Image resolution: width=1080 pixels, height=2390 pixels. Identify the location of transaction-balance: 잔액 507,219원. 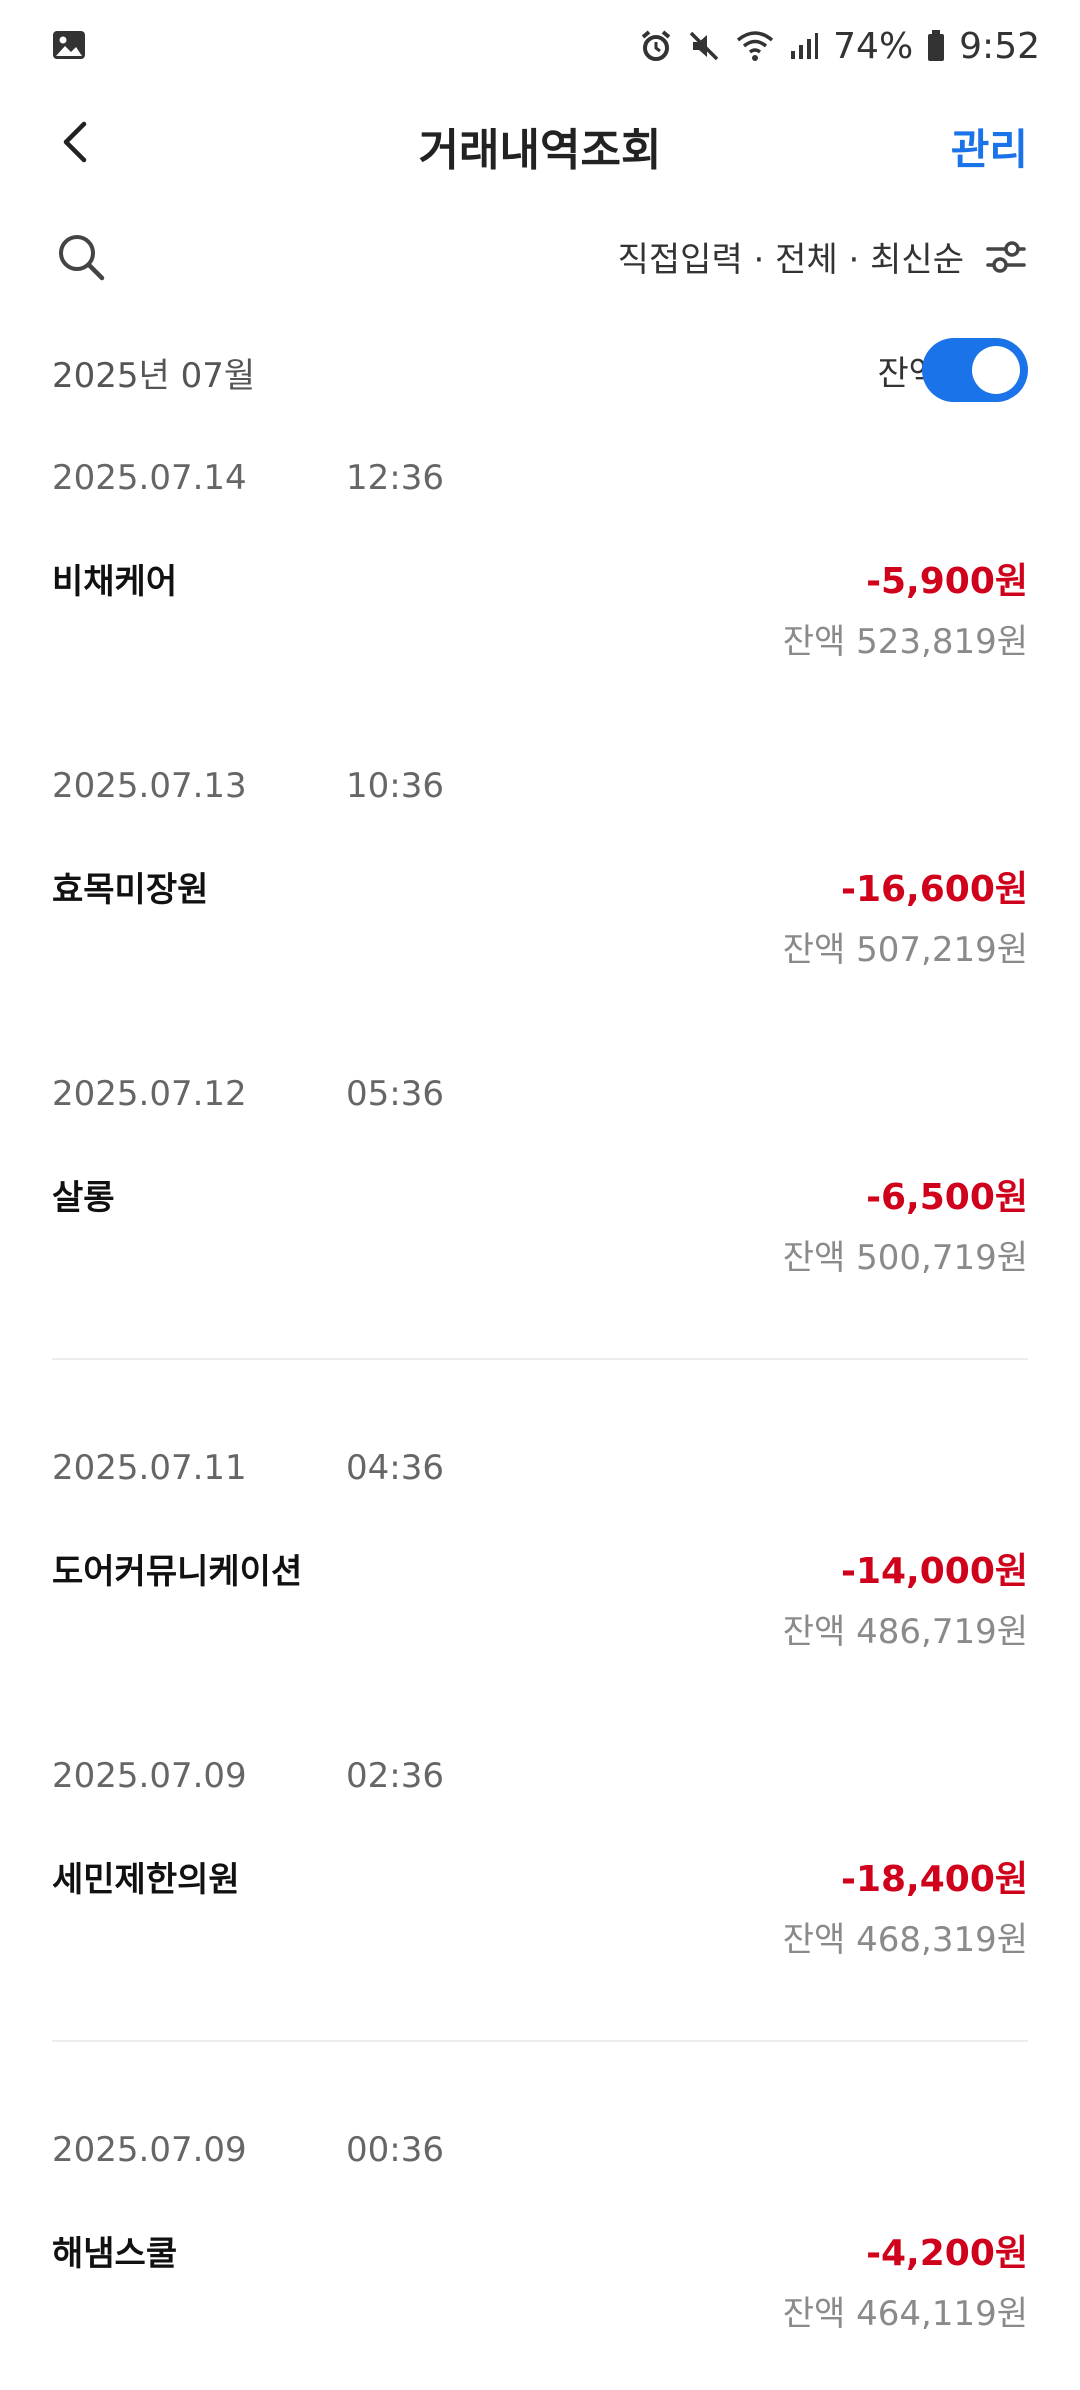
(905, 950).